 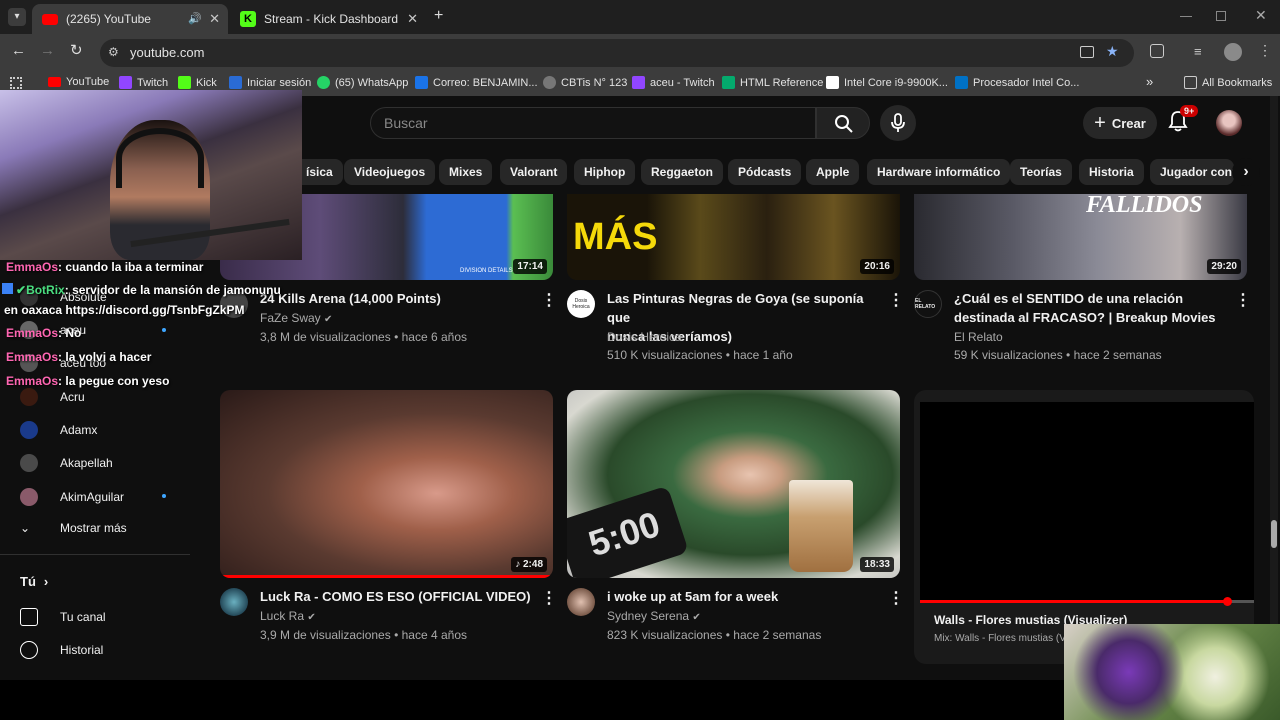 I want to click on create-button: + Crear, so click(x=1120, y=123).